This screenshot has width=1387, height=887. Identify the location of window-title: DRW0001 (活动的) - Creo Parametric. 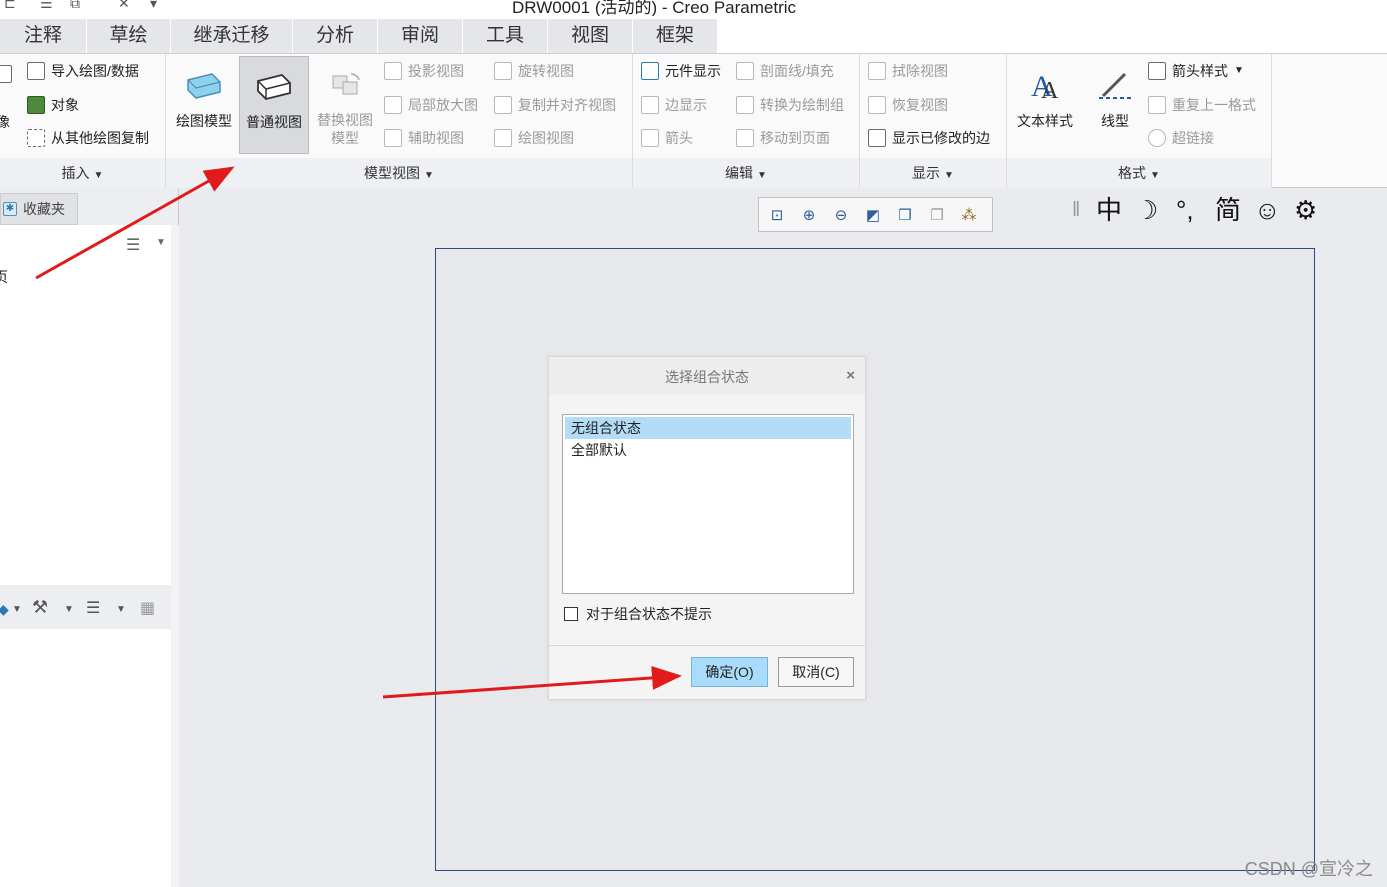
(654, 8).